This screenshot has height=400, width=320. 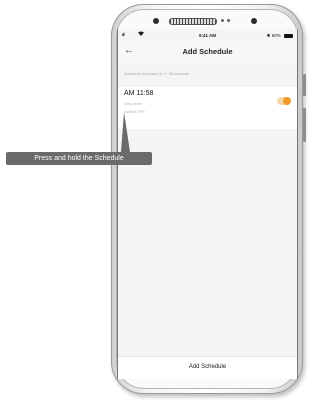 I want to click on status-bar: ııl 9:41 AM ✱ 60%, so click(x=207, y=35).